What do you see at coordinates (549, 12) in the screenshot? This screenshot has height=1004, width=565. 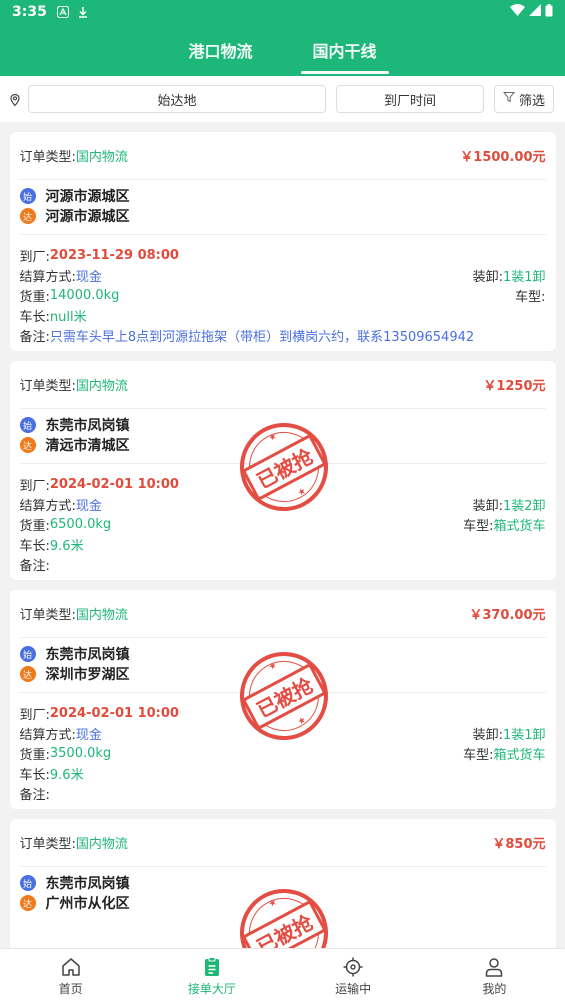 I see `battery-icon` at bounding box center [549, 12].